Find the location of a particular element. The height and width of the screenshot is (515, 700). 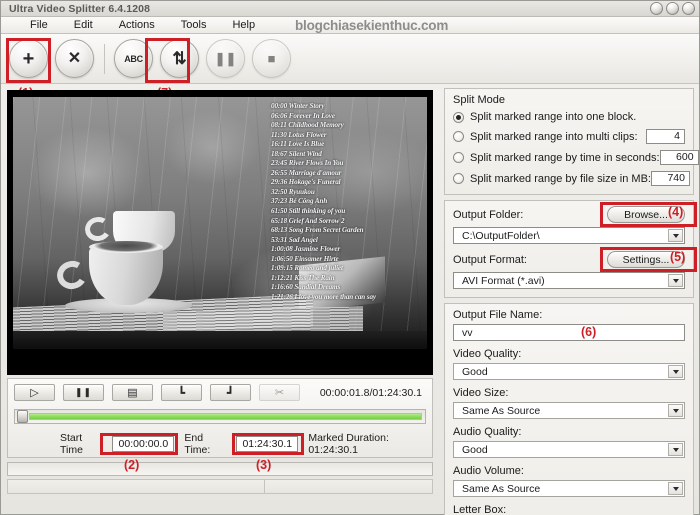

close-x-icon: ✕ is located at coordinates (74, 58).